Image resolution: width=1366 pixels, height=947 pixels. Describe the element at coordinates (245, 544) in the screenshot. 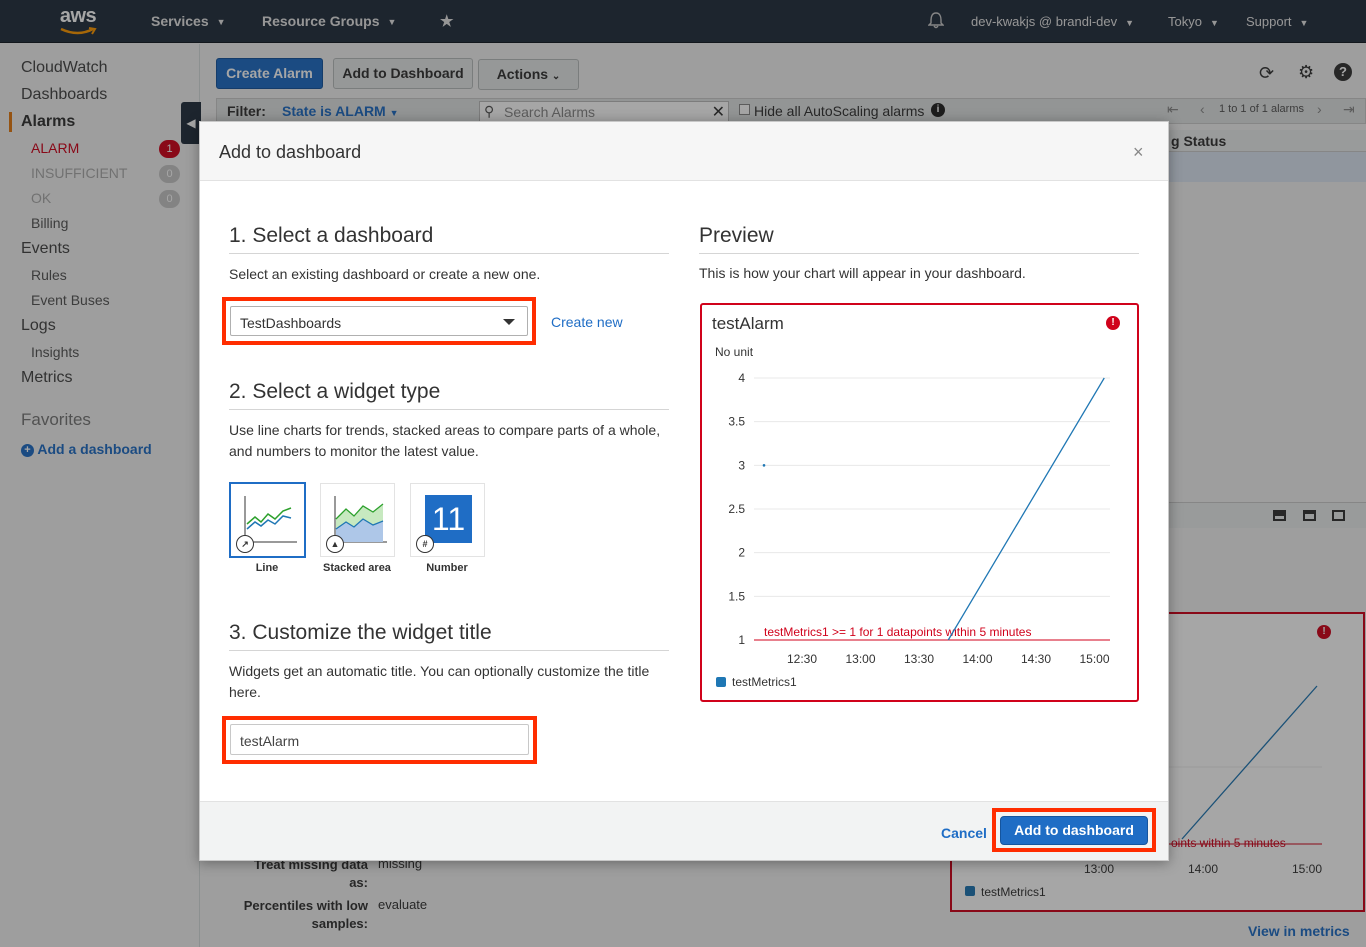

I see `line-badge-icon: ↗` at that location.